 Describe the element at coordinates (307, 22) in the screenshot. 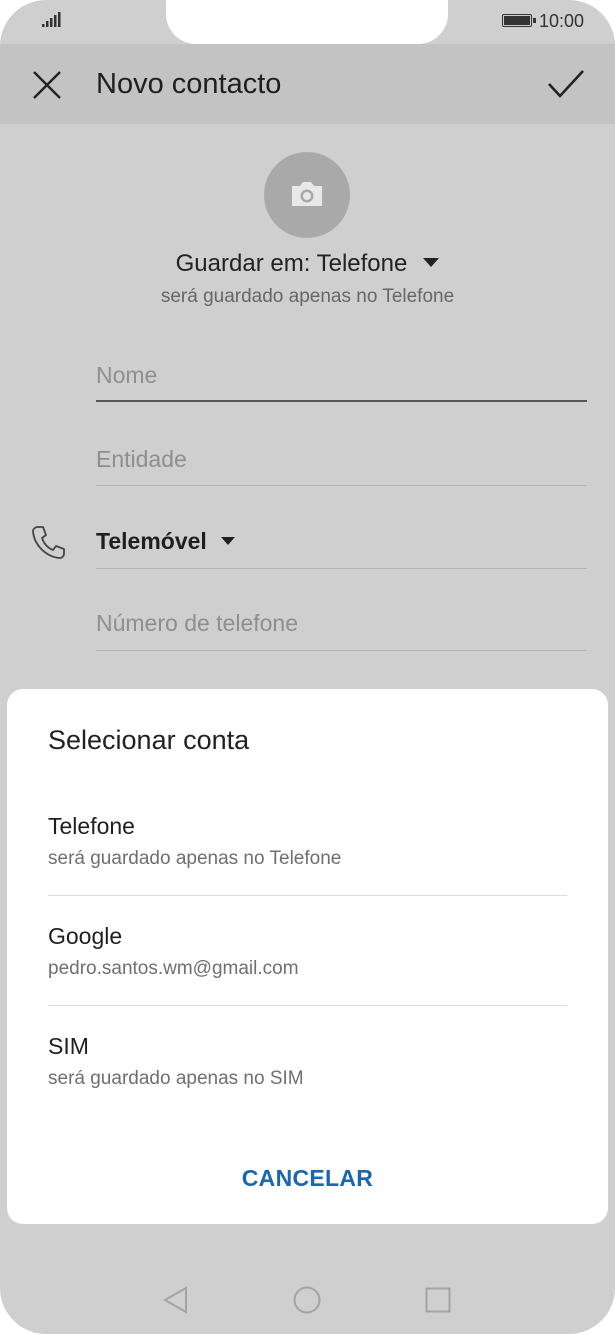

I see `camera-notch` at that location.